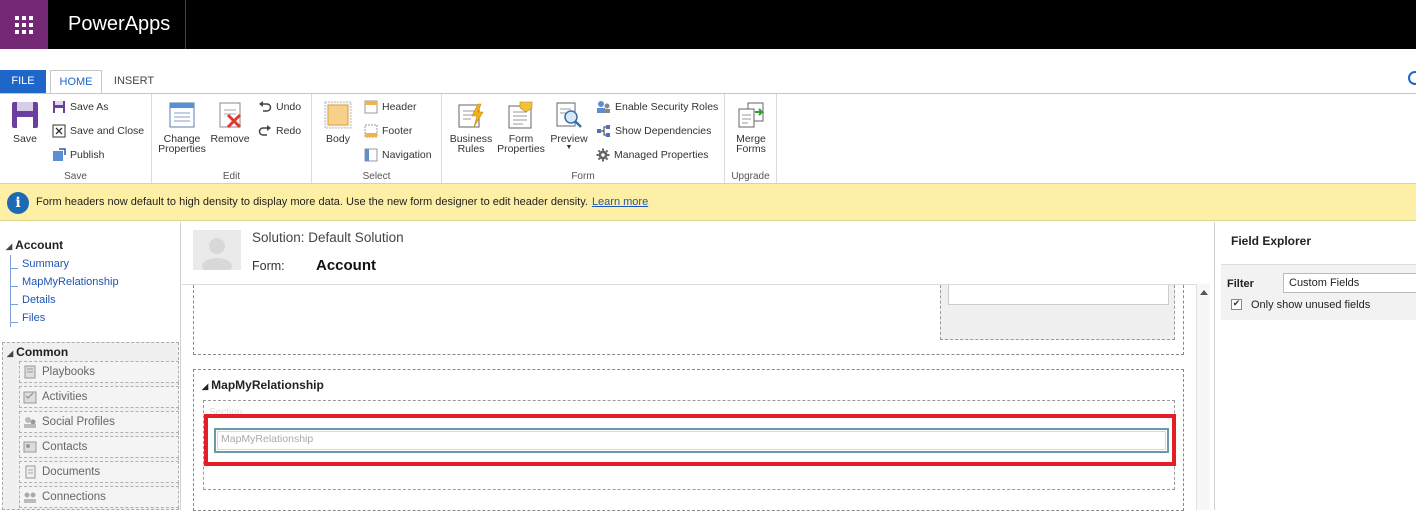 The height and width of the screenshot is (511, 1416). Describe the element at coordinates (64, 282) in the screenshot. I see `nav-item-mapmyrelationship: MapMyRelationship` at that location.